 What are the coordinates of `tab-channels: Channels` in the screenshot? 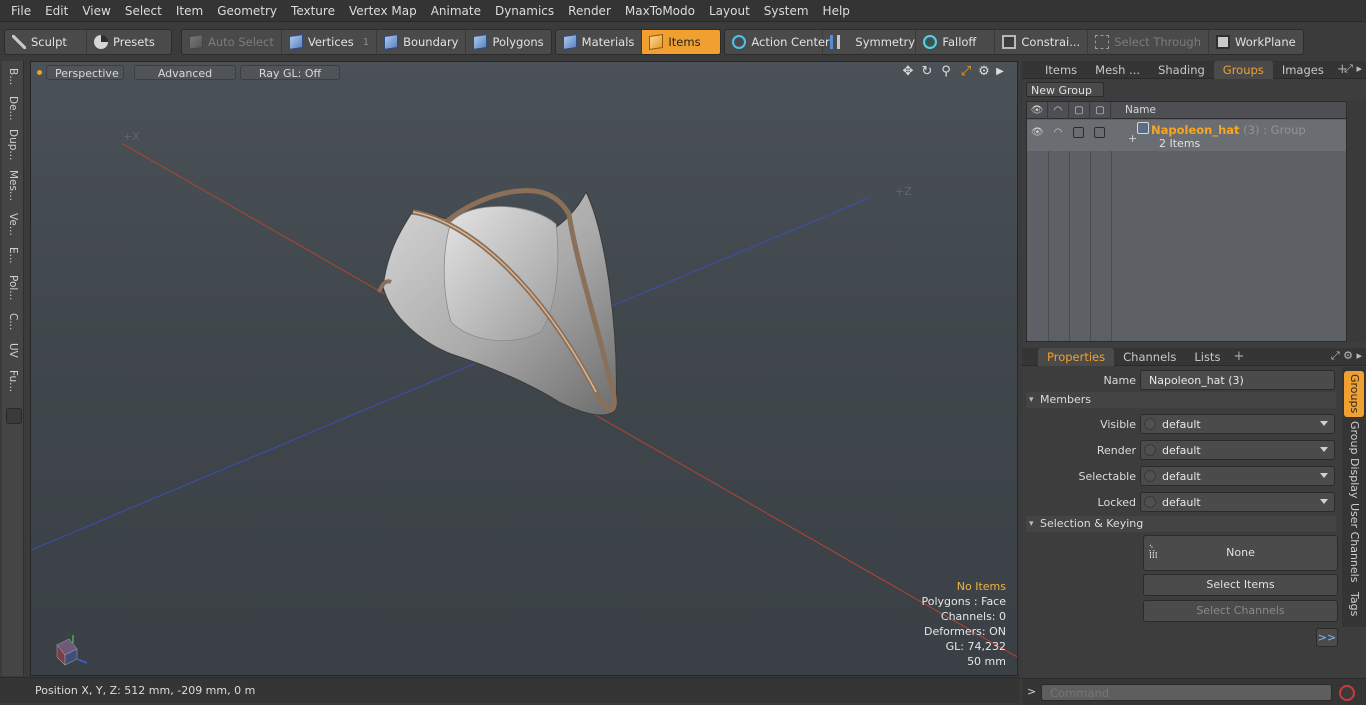 It's located at (1149, 357).